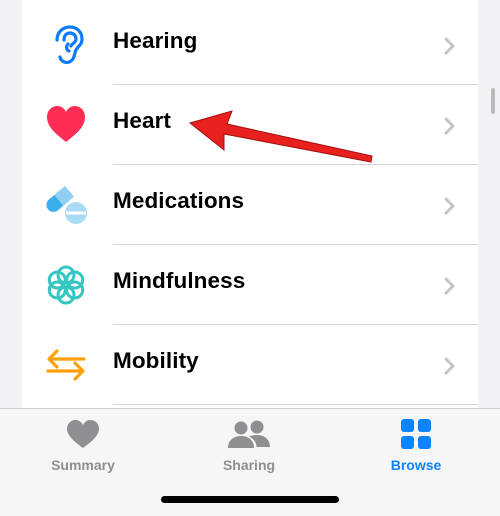 The width and height of the screenshot is (500, 516). Describe the element at coordinates (142, 120) in the screenshot. I see `category-label-heart: Heart` at that location.